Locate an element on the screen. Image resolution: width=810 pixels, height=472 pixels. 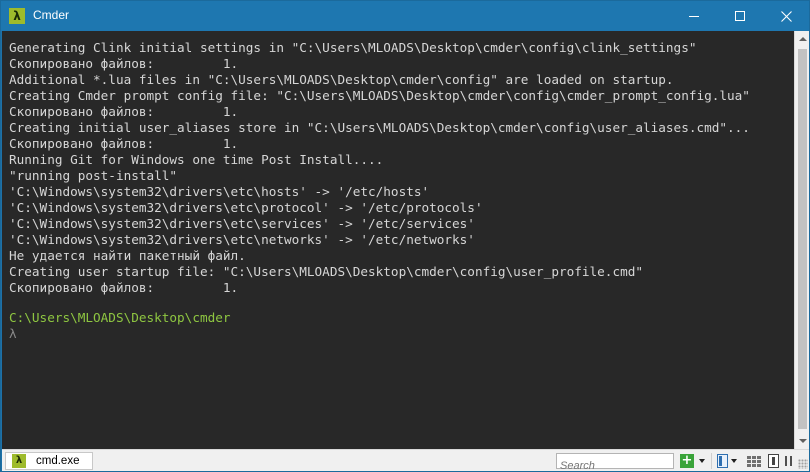
minimize-button is located at coordinates (694, 16).